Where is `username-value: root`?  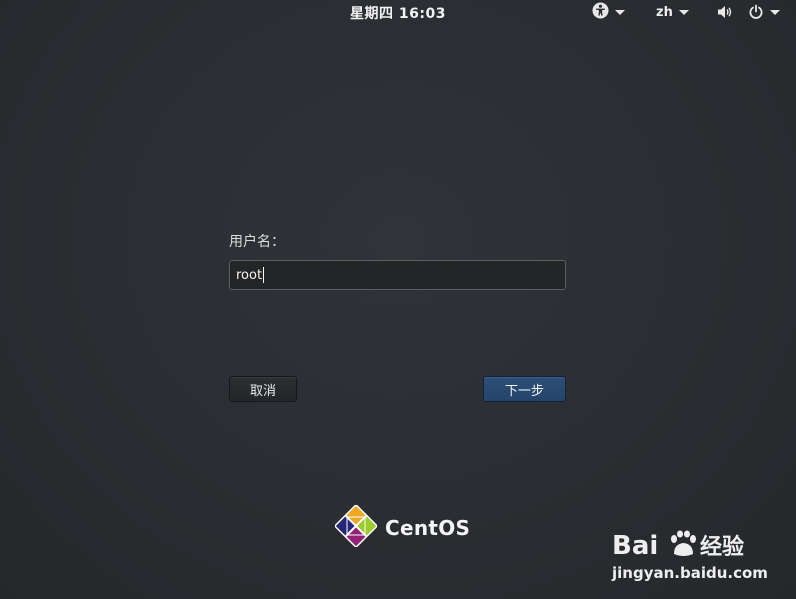
username-value: root is located at coordinates (249, 275).